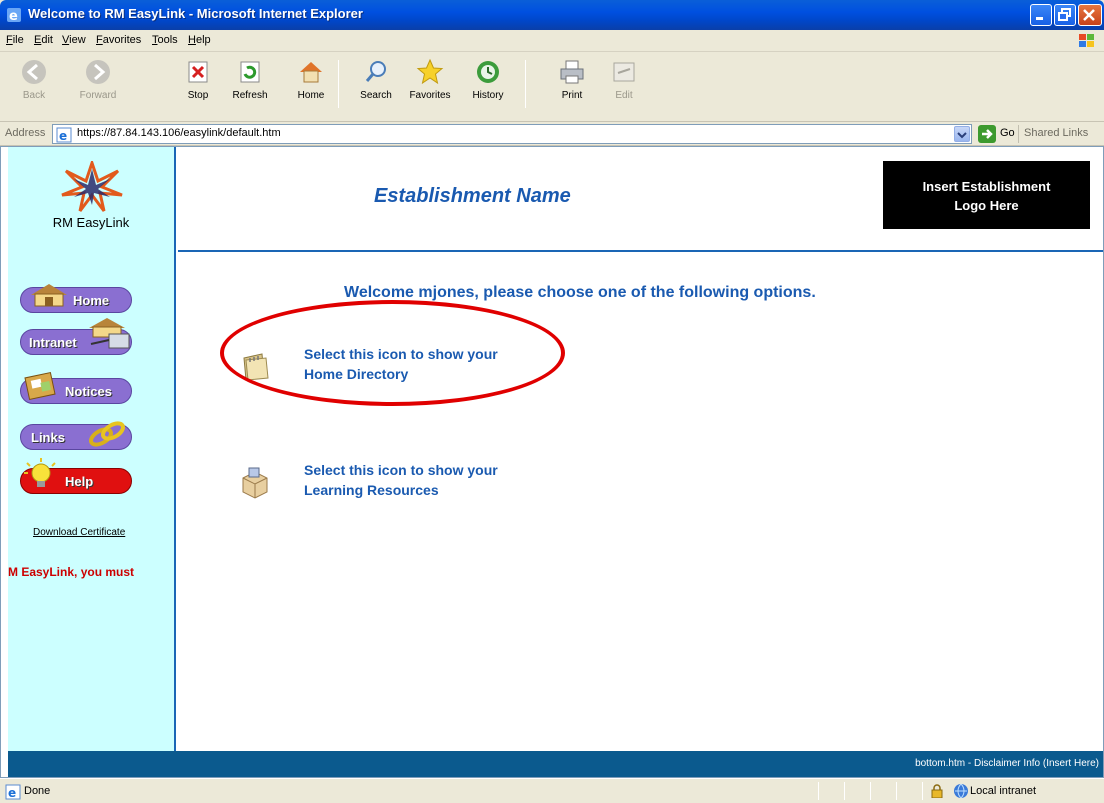 This screenshot has height=803, width=1104. I want to click on nav-help: Help, so click(76, 476).